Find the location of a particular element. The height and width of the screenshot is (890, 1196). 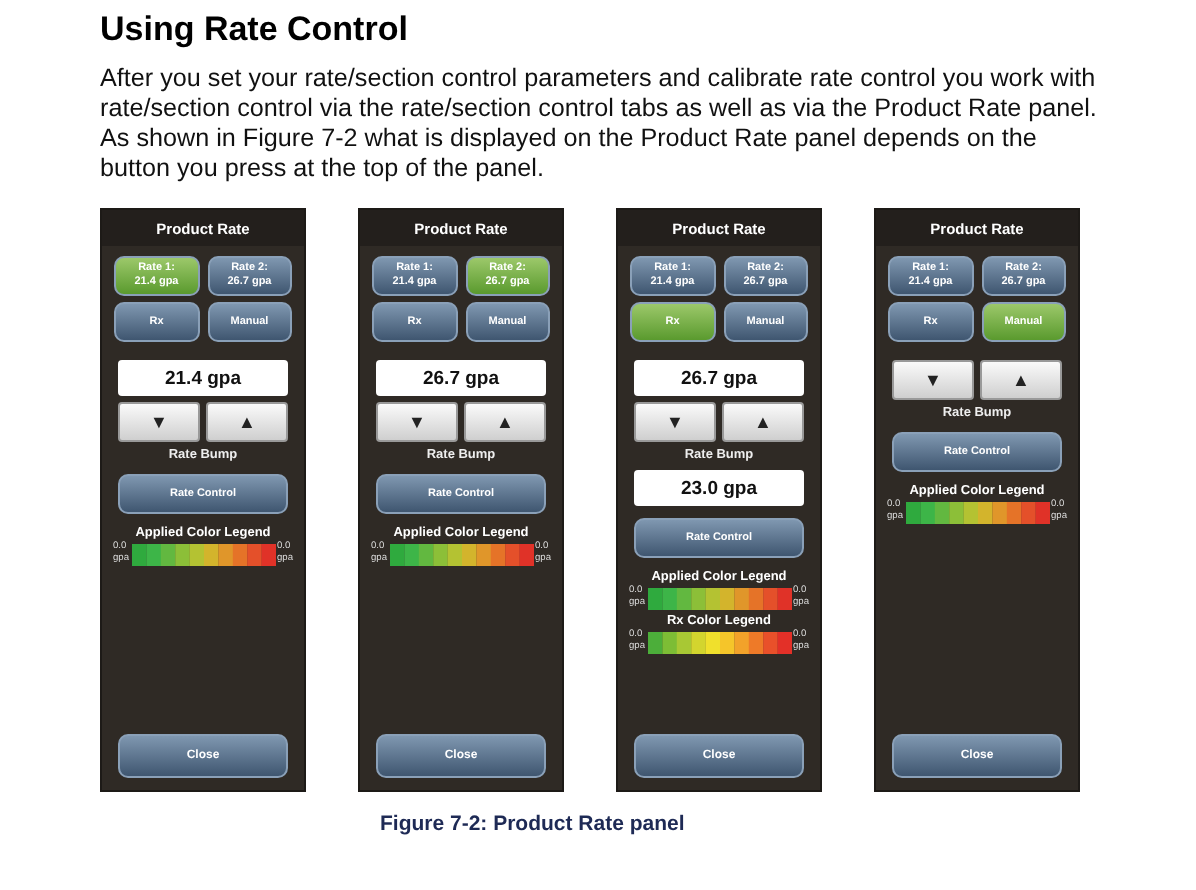

section-heading: Using Rate Control is located at coordinates (255, 30).